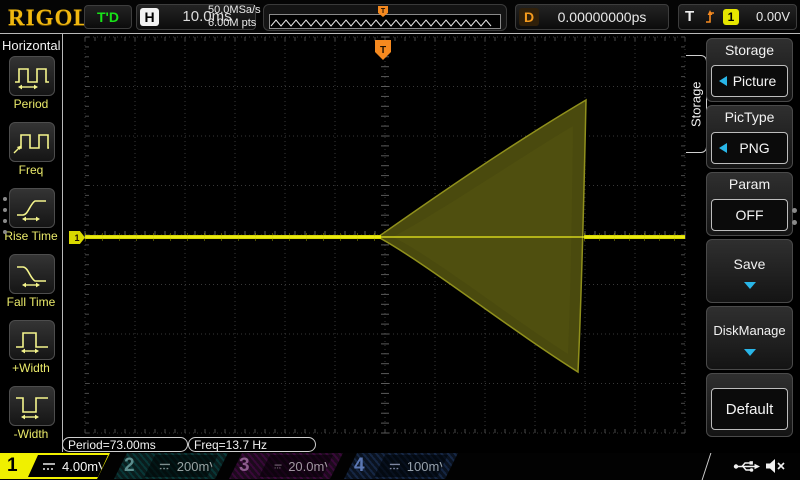 This screenshot has height=480, width=800. I want to click on menu-item-minus-width: -Width, so click(31, 418).